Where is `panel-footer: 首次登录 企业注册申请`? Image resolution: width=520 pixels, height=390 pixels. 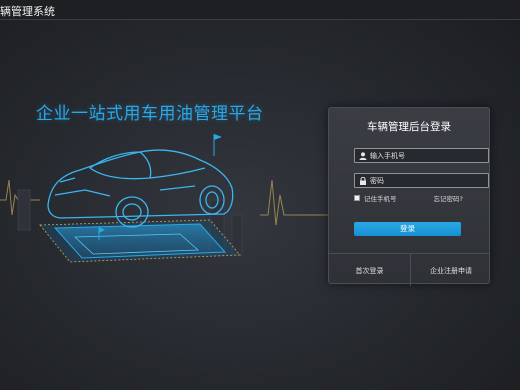
panel-footer: 首次登录 企业注册申请 is located at coordinates (410, 269).